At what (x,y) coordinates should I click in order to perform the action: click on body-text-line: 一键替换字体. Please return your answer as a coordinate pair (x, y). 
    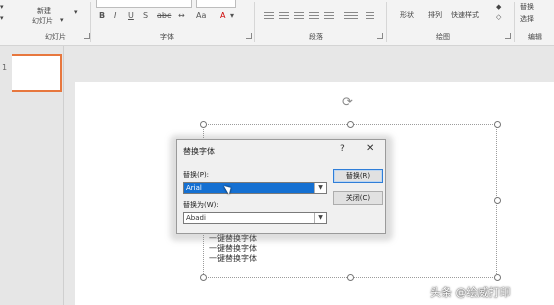
    Looking at the image, I should click on (233, 258).